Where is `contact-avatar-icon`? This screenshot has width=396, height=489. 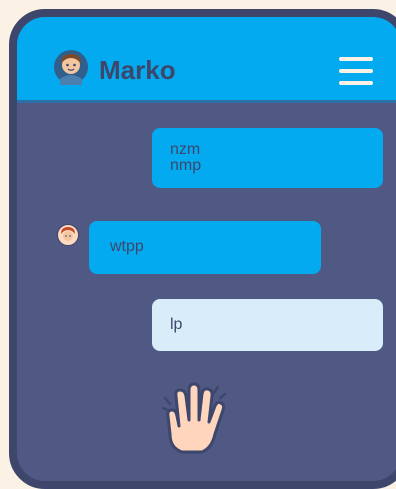
contact-avatar-icon is located at coordinates (68, 235).